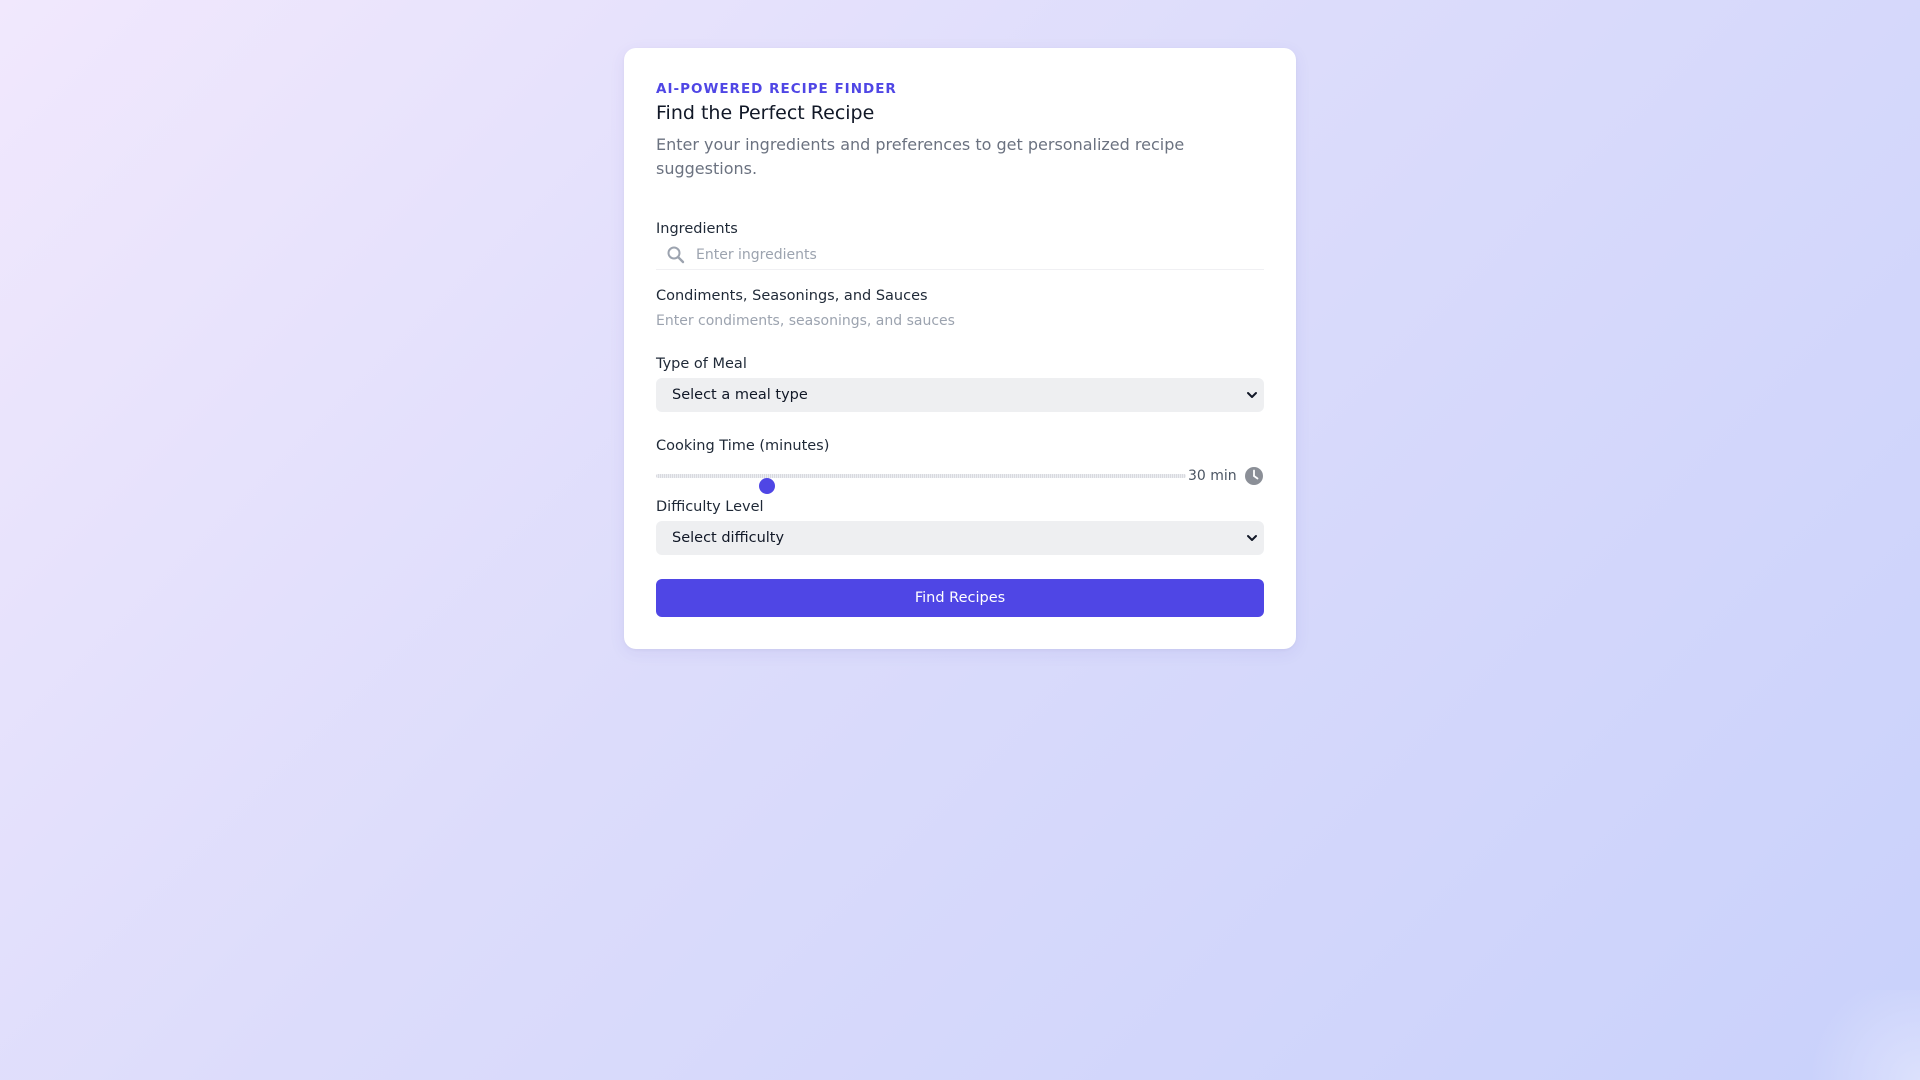 Image resolution: width=1920 pixels, height=1080 pixels. I want to click on cooking-time-value: 30 min, so click(1212, 476).